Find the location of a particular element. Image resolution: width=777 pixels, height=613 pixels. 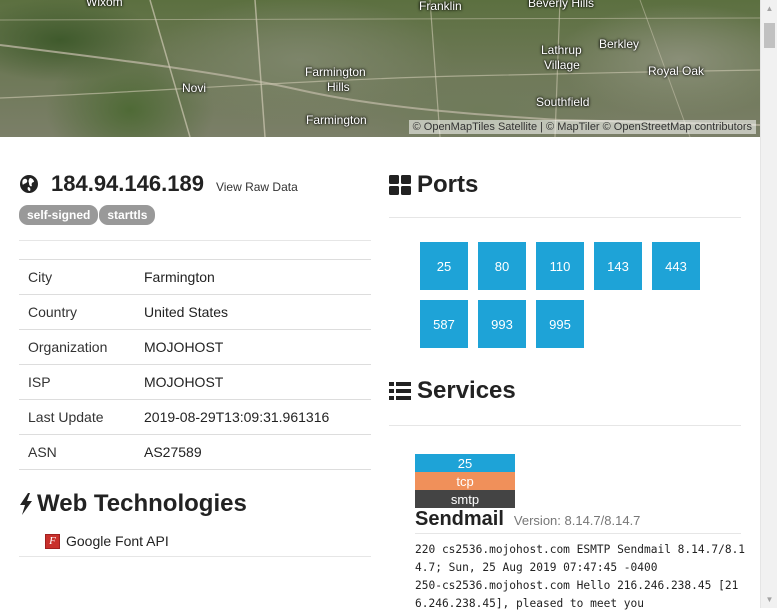

services-heading: Services is located at coordinates (452, 391).